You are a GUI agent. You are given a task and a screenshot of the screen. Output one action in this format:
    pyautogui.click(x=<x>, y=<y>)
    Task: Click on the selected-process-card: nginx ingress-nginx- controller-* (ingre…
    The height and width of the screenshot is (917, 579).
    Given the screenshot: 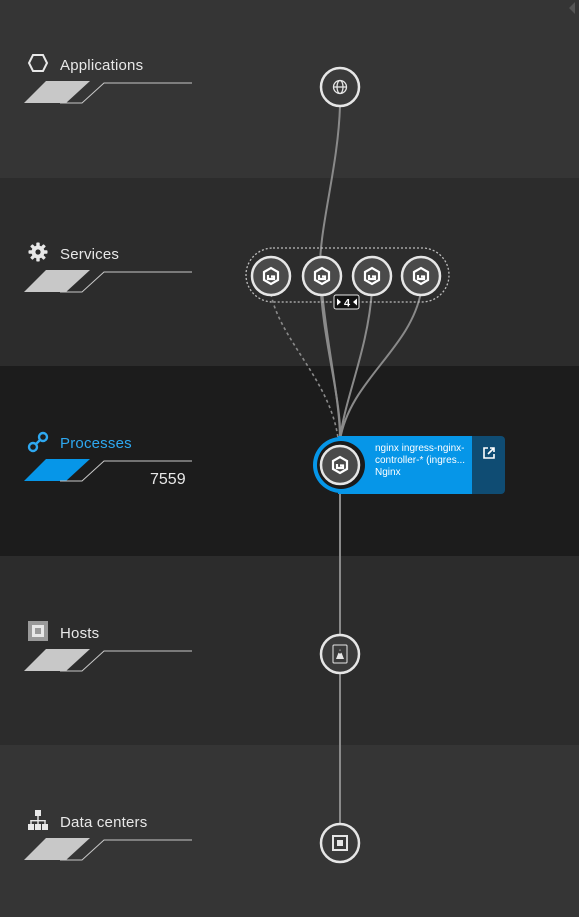 What is the action you would take?
    pyautogui.click(x=408, y=465)
    